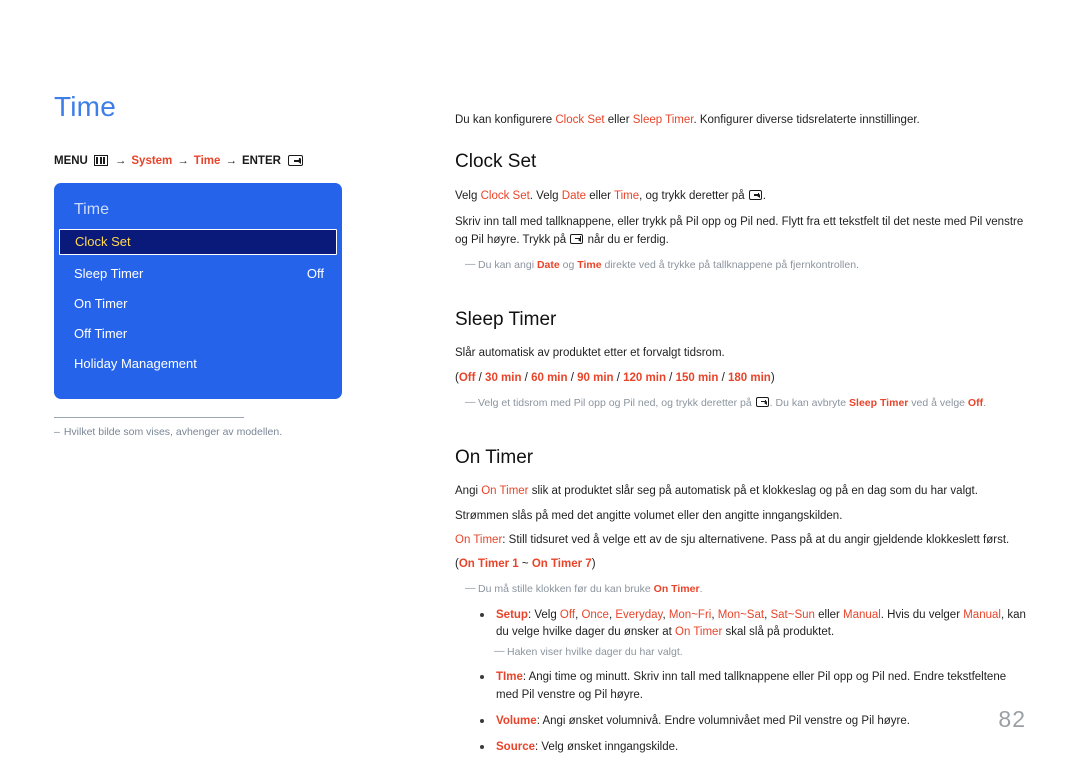 This screenshot has height=765, width=1080. Describe the element at coordinates (135, 363) in the screenshot. I see `osd-row-label: Holiday Management` at that location.